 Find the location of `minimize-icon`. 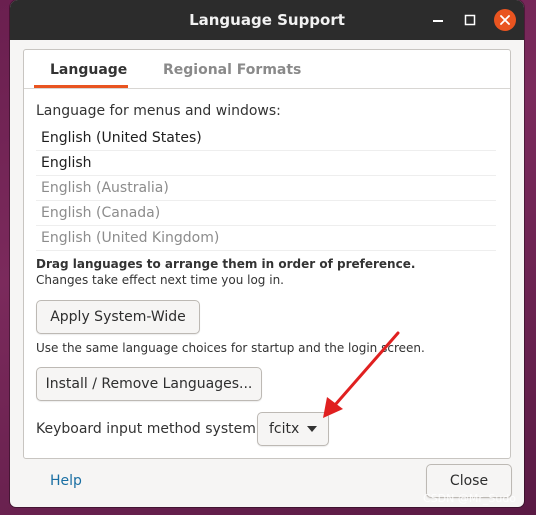

minimize-icon is located at coordinates (438, 20).